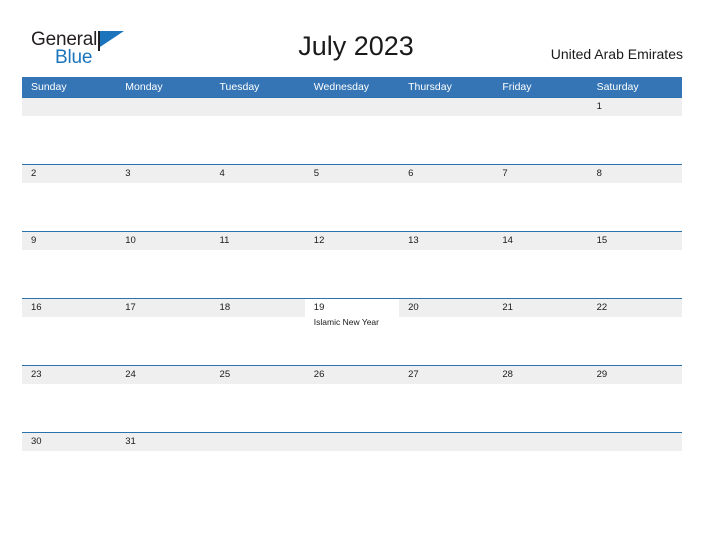 This screenshot has height=550, width=712. I want to click on calendar-day-cell: 17, so click(163, 332).